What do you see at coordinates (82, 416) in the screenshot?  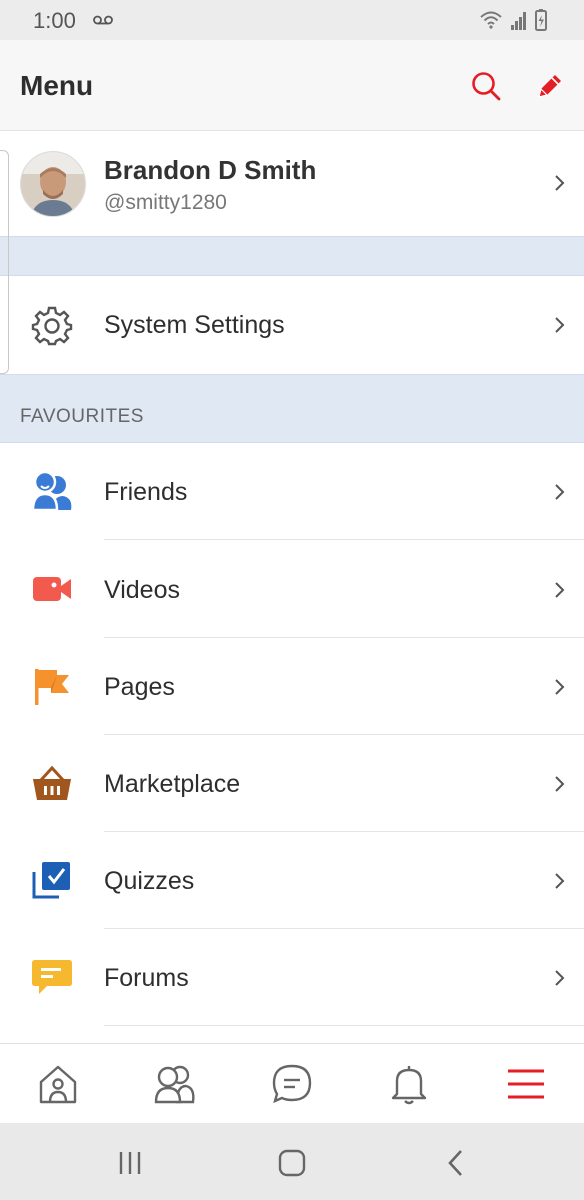 I see `favourites-header-label: FAVOURITES` at bounding box center [82, 416].